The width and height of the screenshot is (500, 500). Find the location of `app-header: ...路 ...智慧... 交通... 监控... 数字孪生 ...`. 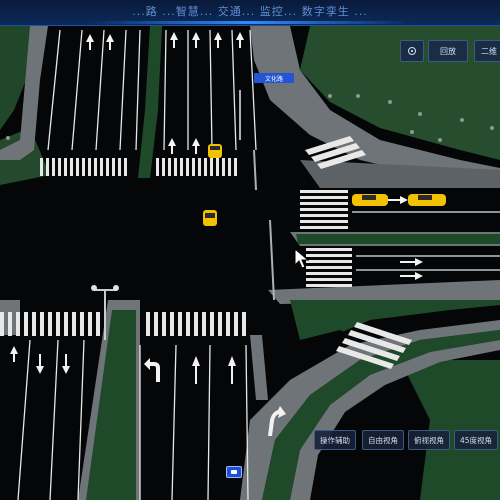

app-header: ...路 ...智慧... 交通... 监控... 数字孪生 ... is located at coordinates (250, 13).